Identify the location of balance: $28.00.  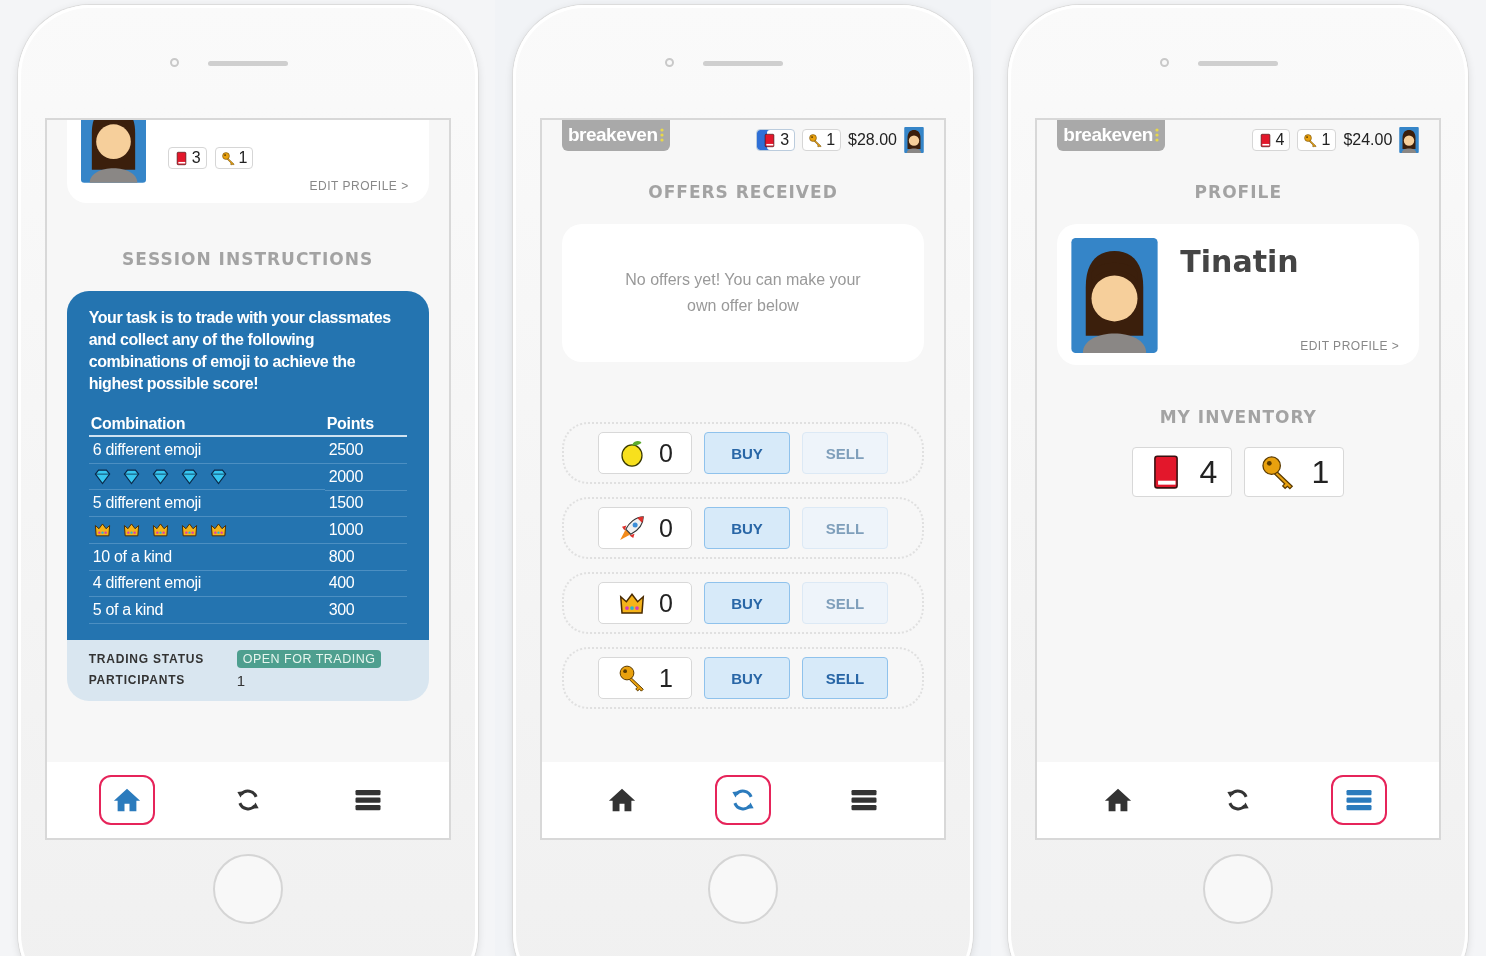
(872, 140).